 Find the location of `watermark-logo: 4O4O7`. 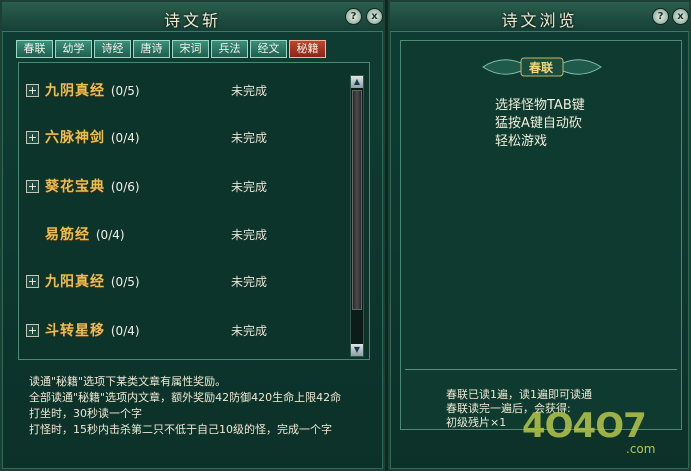

watermark-logo: 4O4O7 is located at coordinates (584, 426).